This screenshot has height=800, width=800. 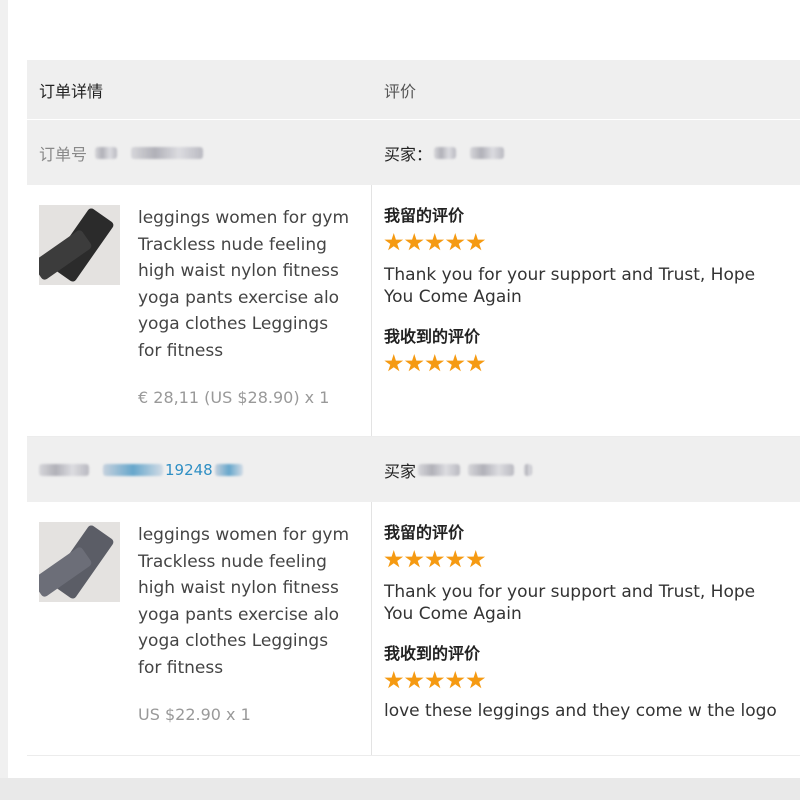 I want to click on order-number-cell: 订单号, so click(x=199, y=153).